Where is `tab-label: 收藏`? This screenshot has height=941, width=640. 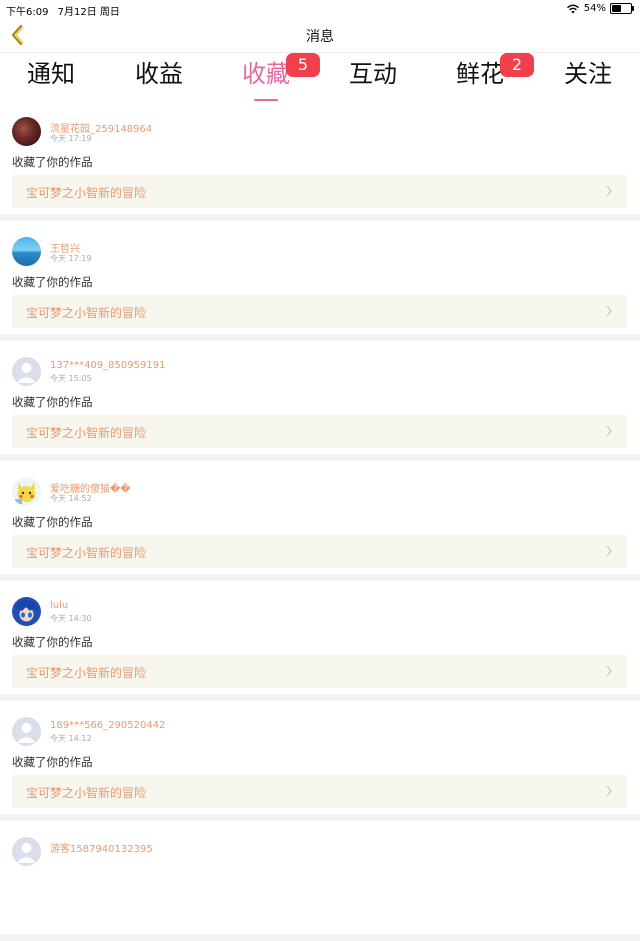
tab-label: 收藏 is located at coordinates (266, 74).